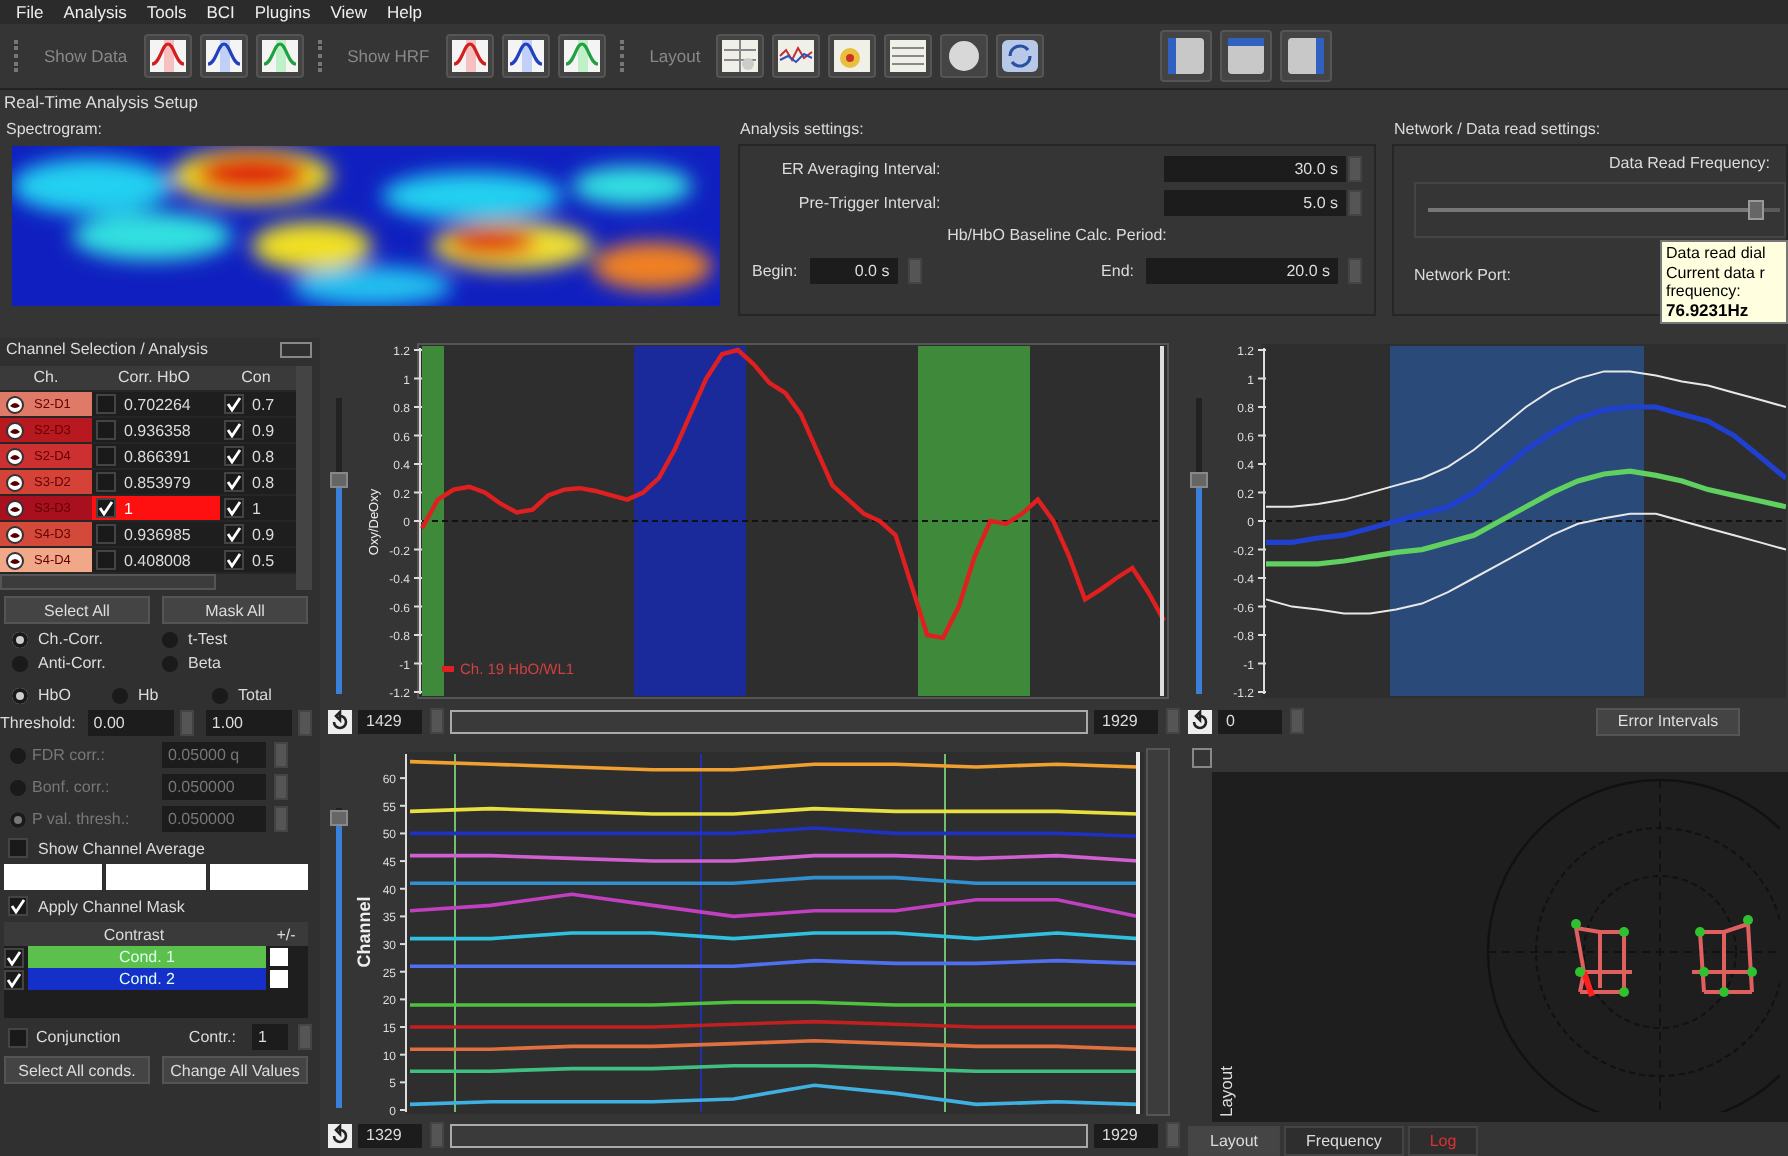  I want to click on number-field: 1.00, so click(248, 723).